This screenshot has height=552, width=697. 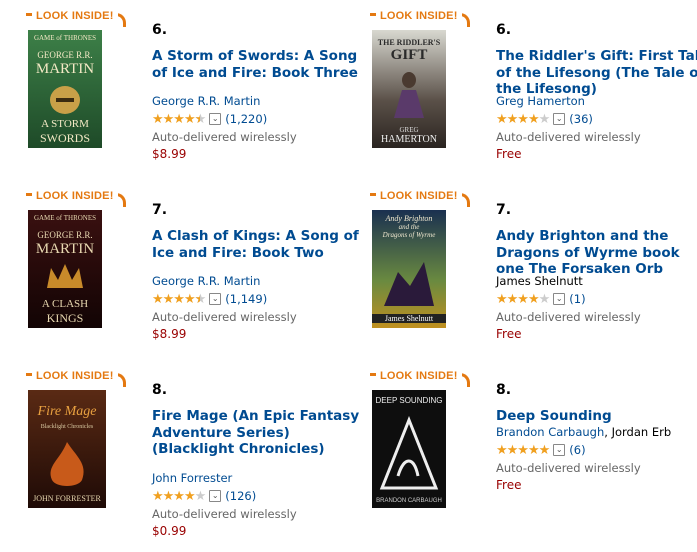 What do you see at coordinates (259, 478) in the screenshot?
I see `author-link: John Forrester` at bounding box center [259, 478].